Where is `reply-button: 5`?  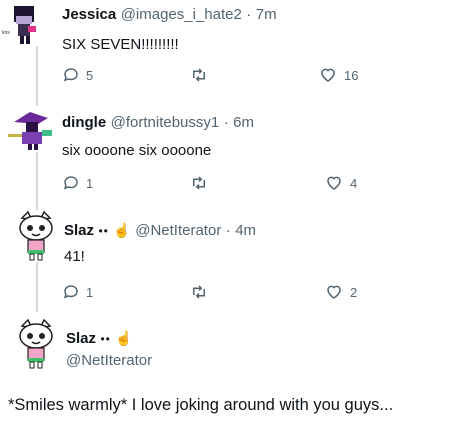
reply-button: 5 is located at coordinates (77, 75).